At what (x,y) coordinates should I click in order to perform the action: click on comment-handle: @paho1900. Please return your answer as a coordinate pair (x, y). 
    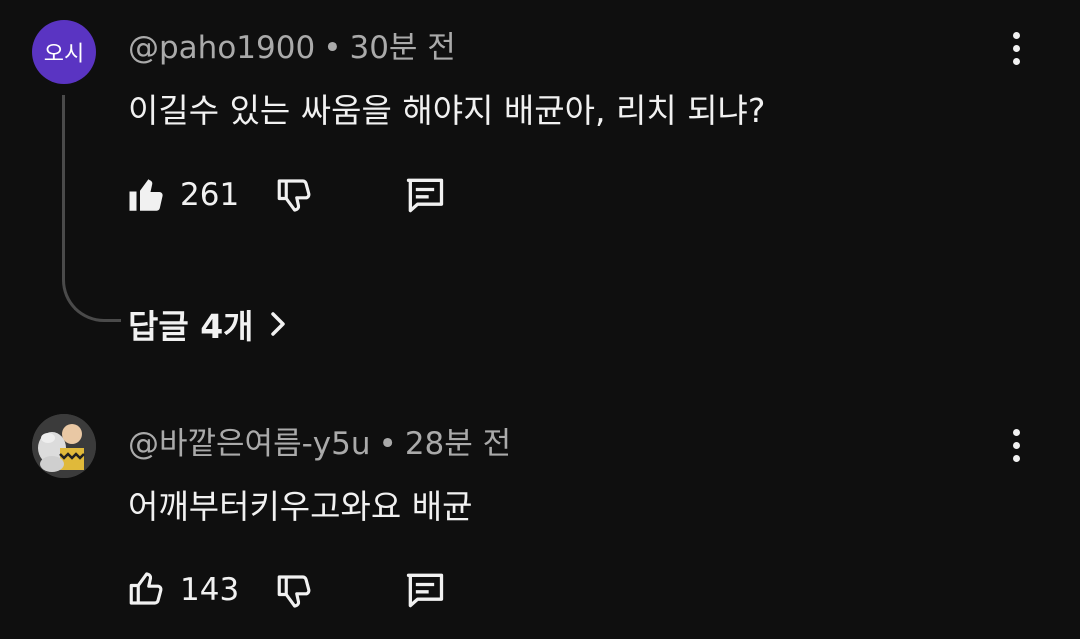
    Looking at the image, I should click on (221, 48).